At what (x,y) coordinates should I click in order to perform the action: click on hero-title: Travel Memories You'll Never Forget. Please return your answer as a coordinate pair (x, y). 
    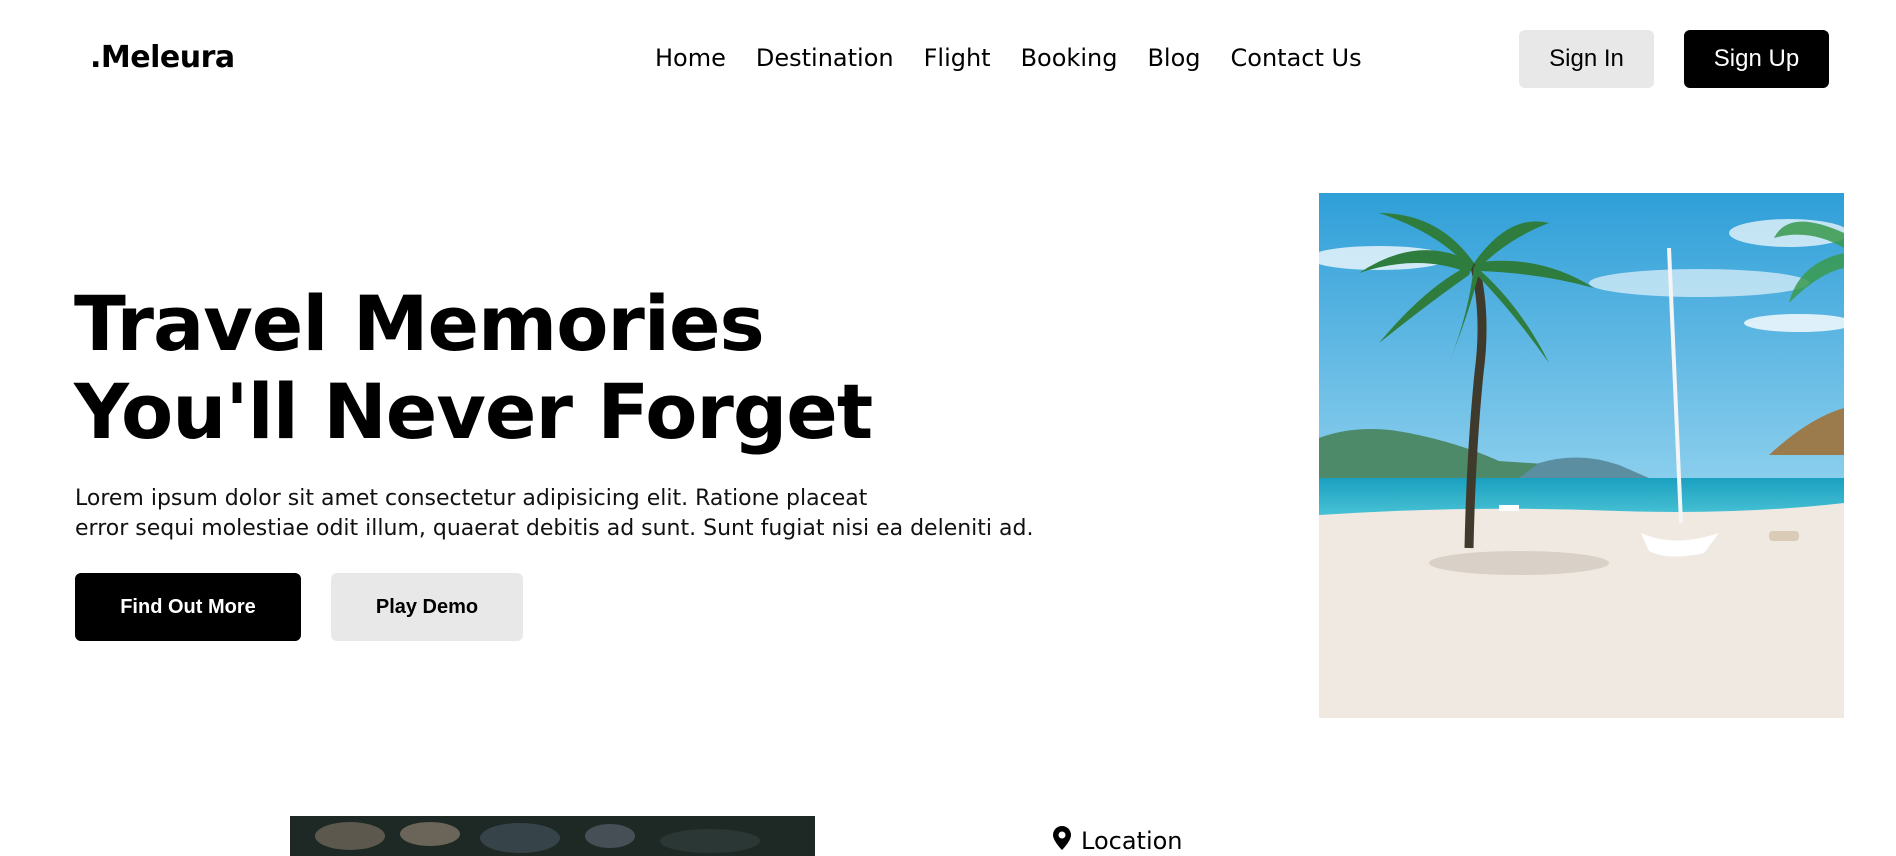
    Looking at the image, I should click on (473, 367).